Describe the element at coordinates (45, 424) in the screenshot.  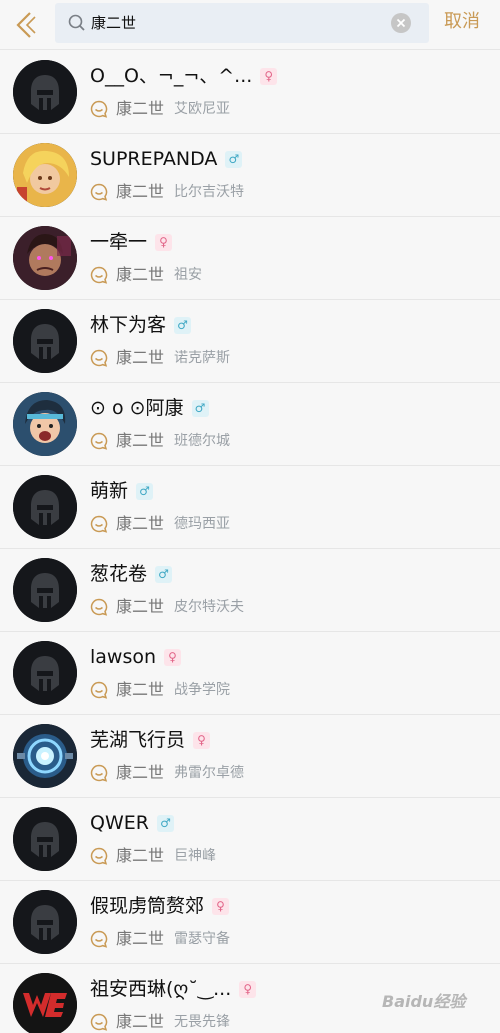
I see `avatar-shouting-hero-portrait` at that location.